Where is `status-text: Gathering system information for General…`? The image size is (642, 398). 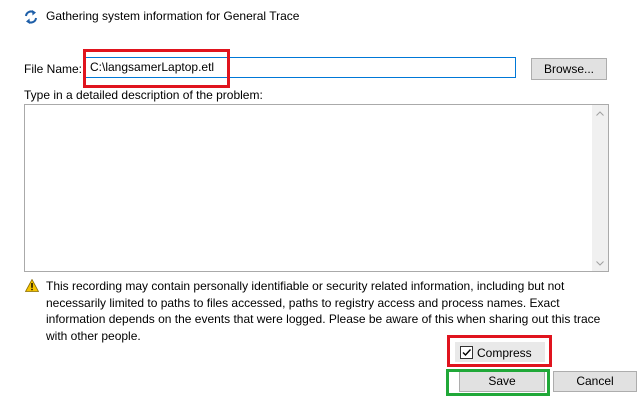
status-text: Gathering system information for General… is located at coordinates (173, 16).